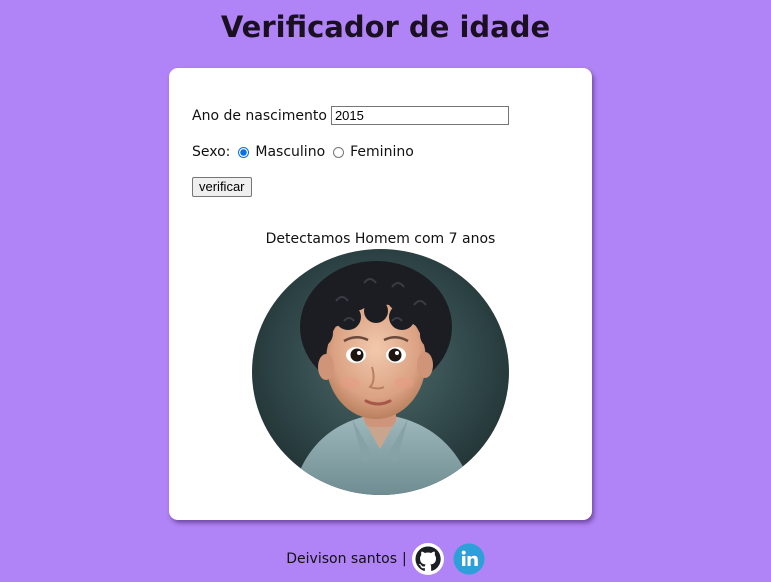 This screenshot has height=582, width=771. What do you see at coordinates (419, 115) in the screenshot?
I see `birth-year-input` at bounding box center [419, 115].